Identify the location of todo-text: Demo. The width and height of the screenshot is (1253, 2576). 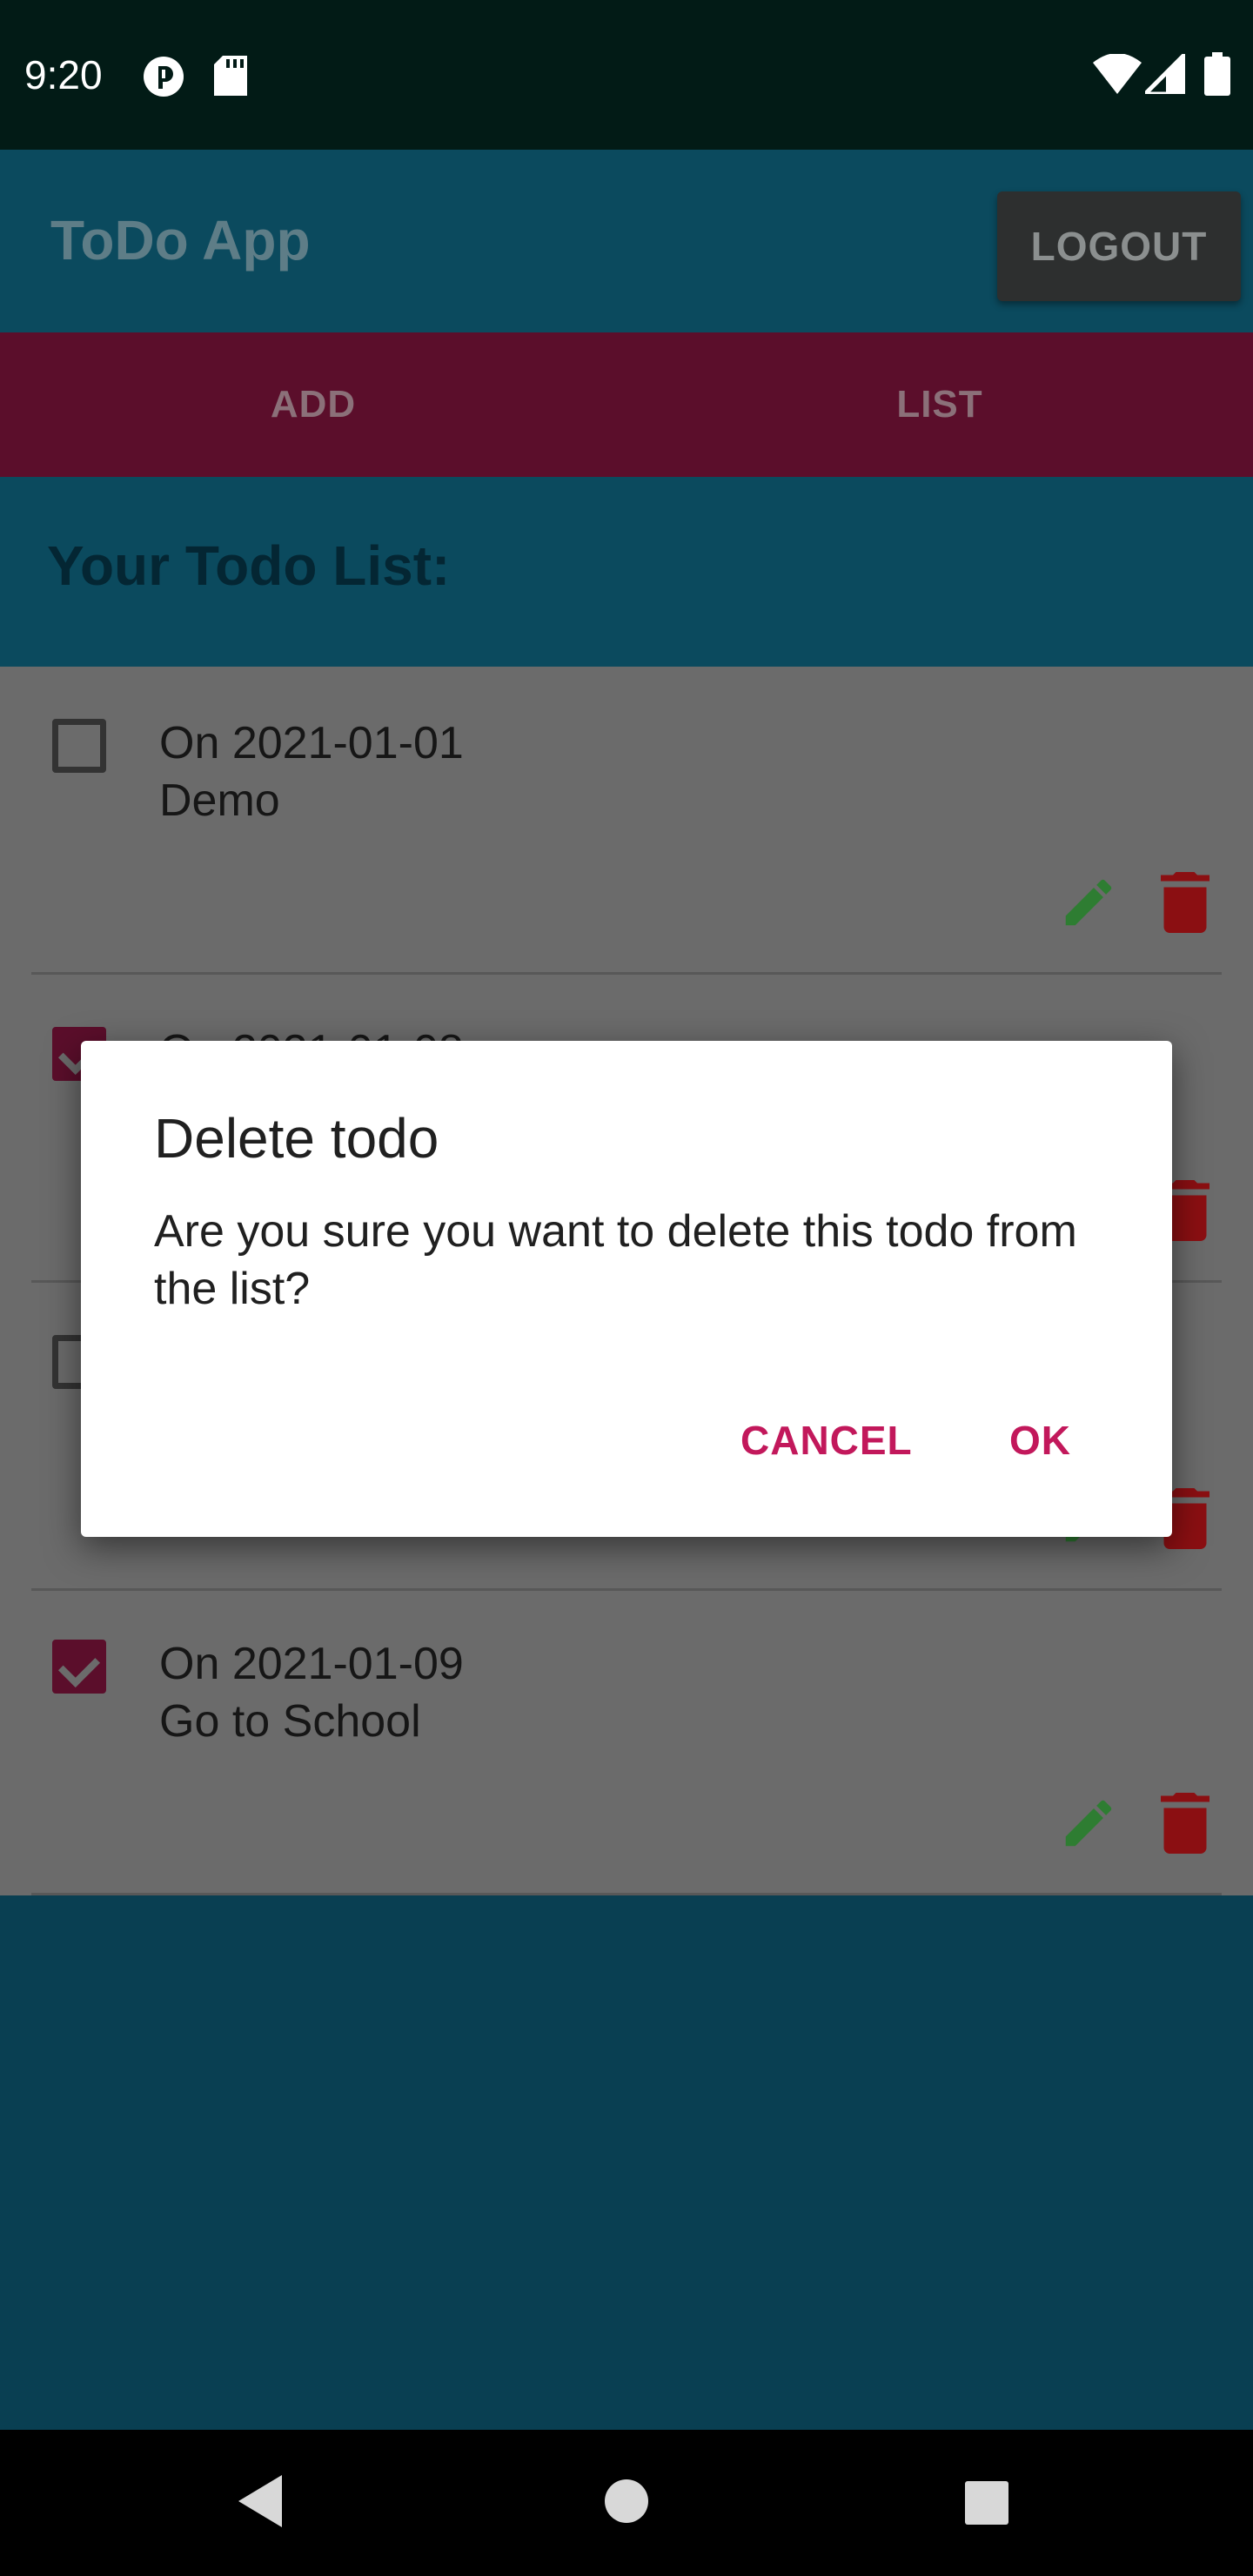
(219, 801).